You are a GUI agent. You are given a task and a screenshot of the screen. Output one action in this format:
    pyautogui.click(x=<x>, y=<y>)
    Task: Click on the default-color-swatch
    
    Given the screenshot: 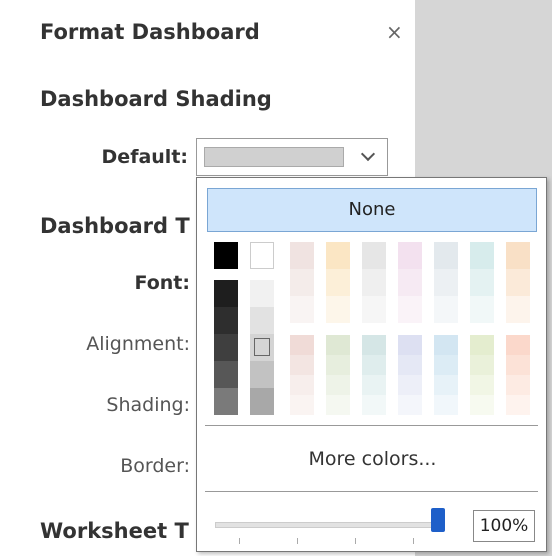 What is the action you would take?
    pyautogui.click(x=274, y=157)
    